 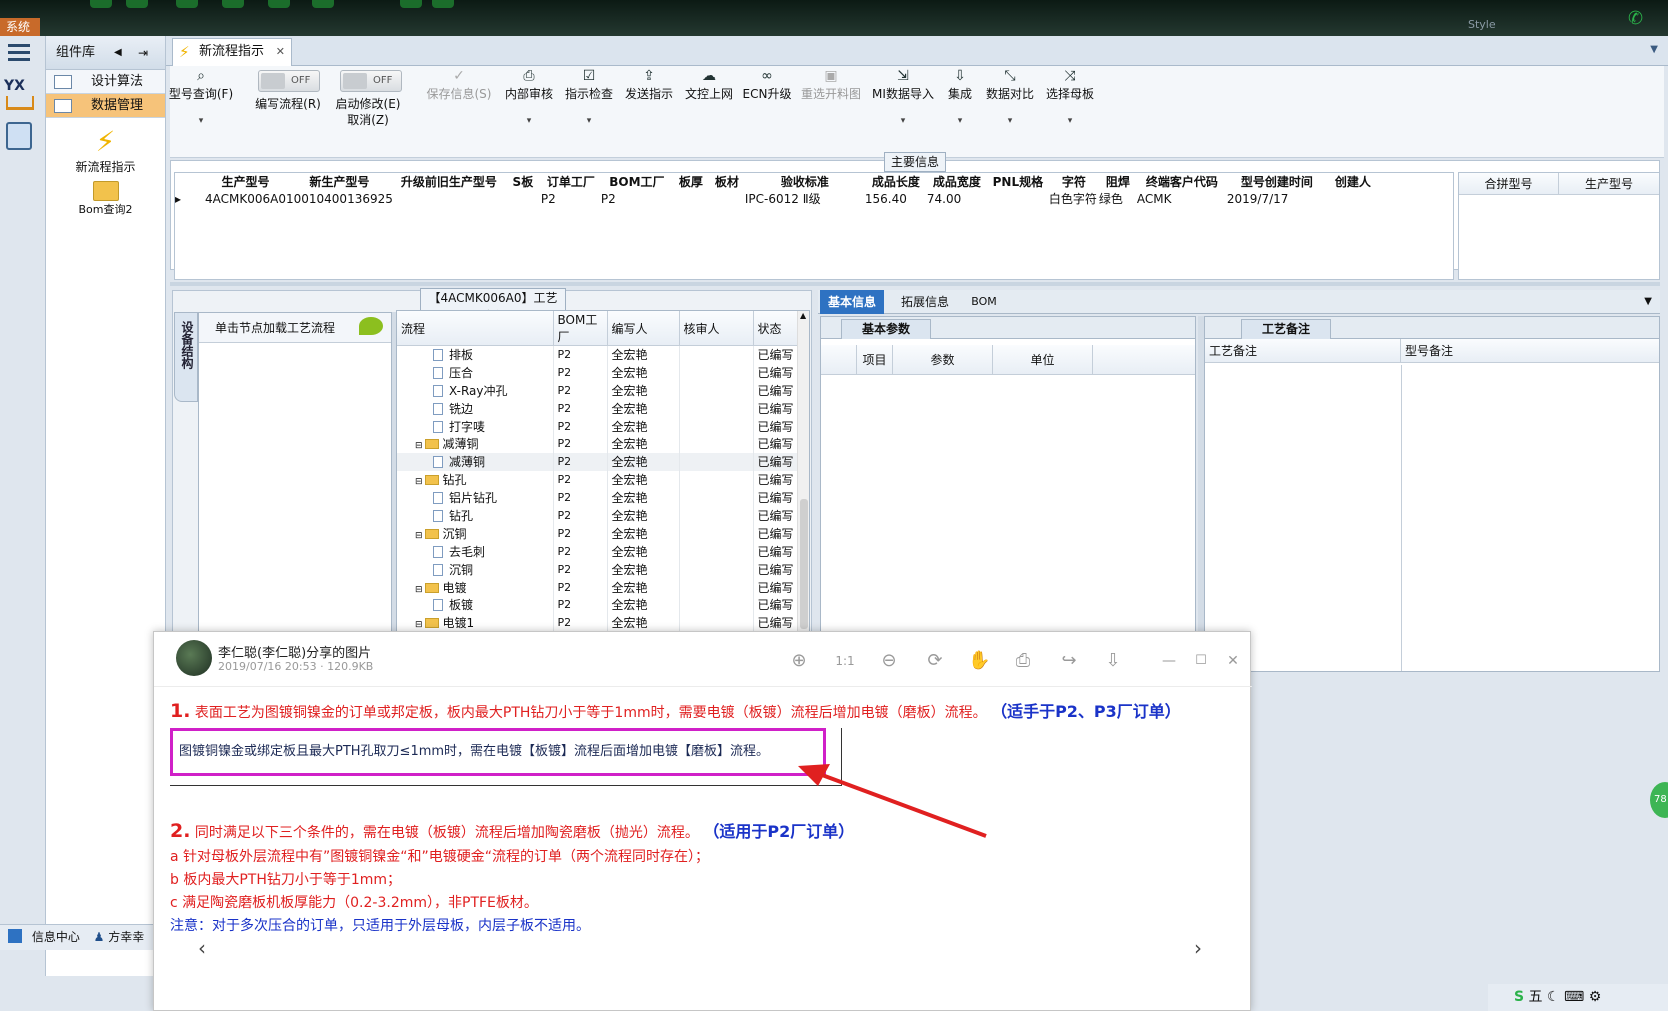 I want to click on column-header: 升级前旧生产型号, so click(x=449, y=181).